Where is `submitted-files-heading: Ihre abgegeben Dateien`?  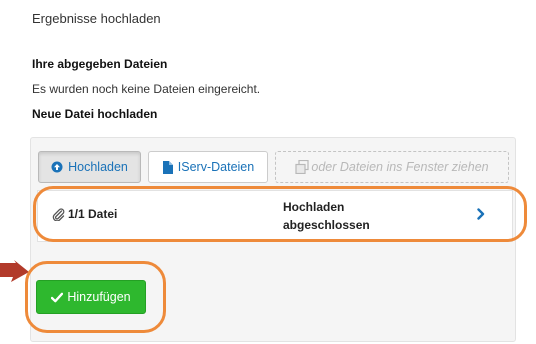 submitted-files-heading: Ihre abgegeben Dateien is located at coordinates (100, 64).